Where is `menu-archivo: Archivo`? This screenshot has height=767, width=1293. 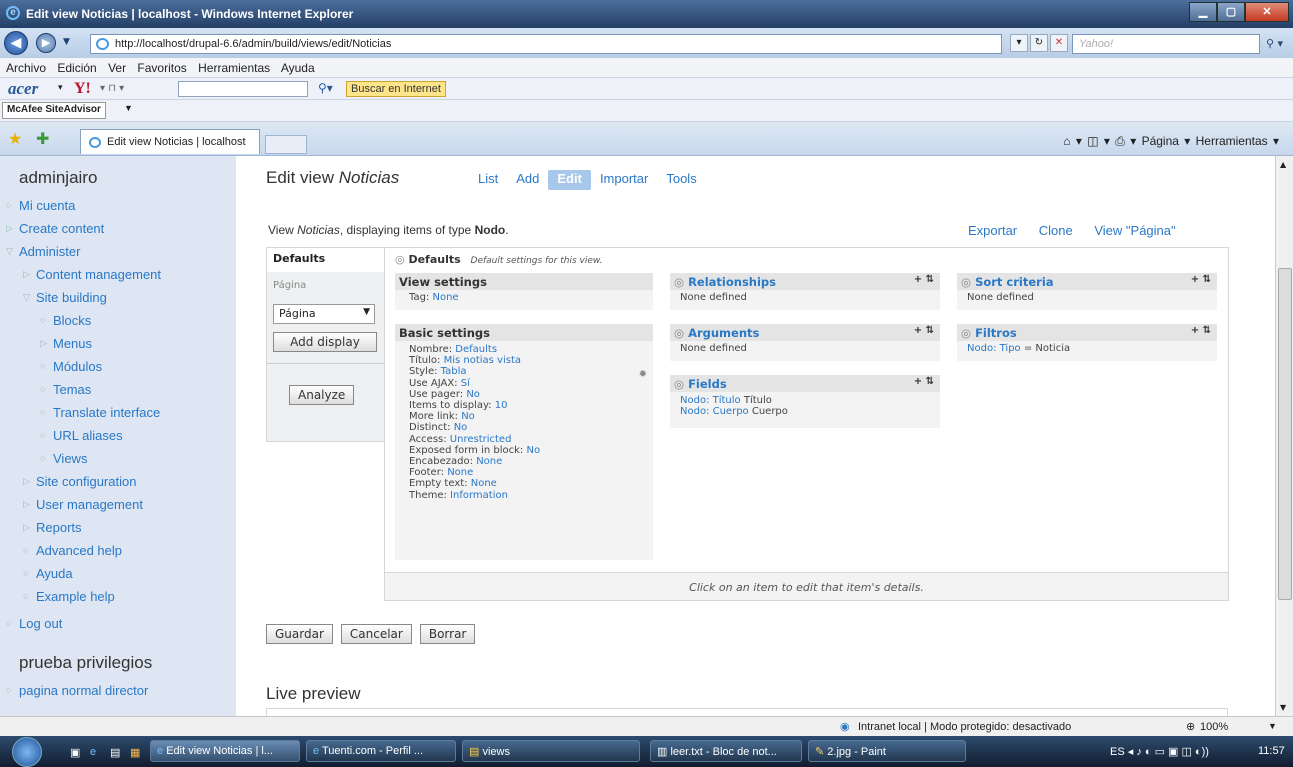
menu-archivo: Archivo is located at coordinates (26, 68).